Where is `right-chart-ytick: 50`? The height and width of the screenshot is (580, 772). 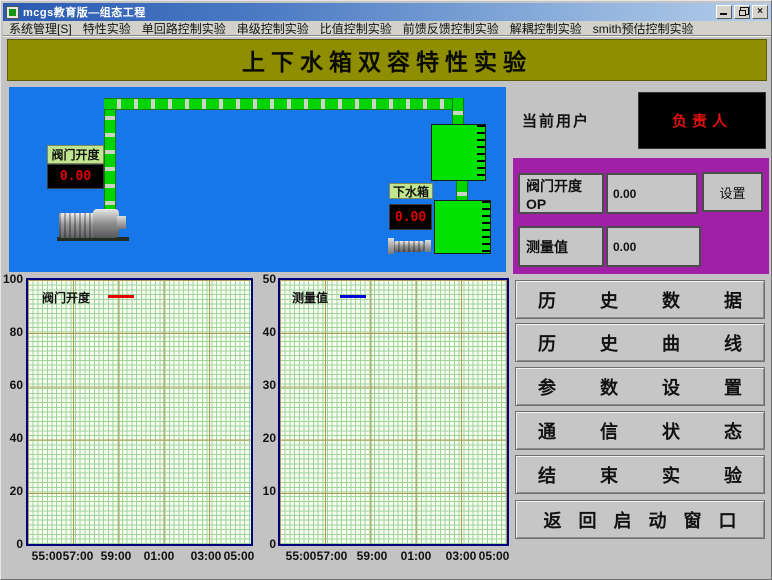 right-chart-ytick: 50 is located at coordinates (269, 279).